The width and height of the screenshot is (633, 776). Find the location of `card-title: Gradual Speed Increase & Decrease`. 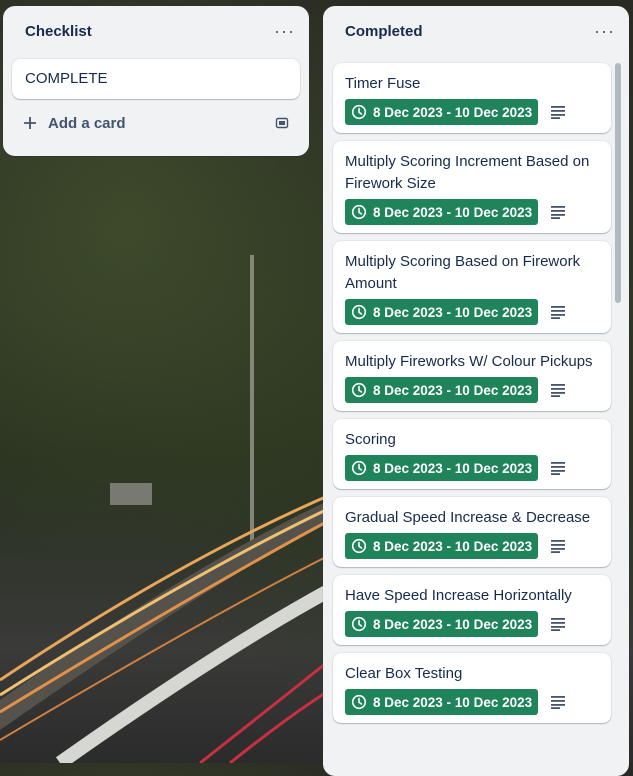

card-title: Gradual Speed Increase & Decrease is located at coordinates (468, 517).